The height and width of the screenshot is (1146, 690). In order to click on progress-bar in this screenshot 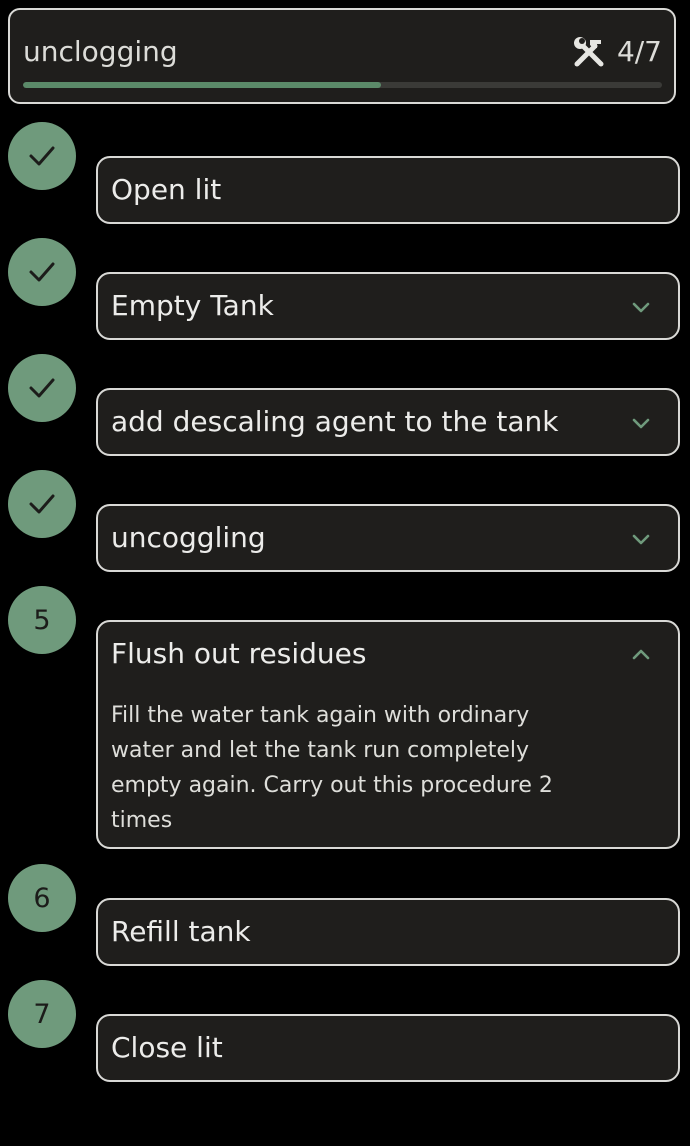, I will do `click(342, 85)`.